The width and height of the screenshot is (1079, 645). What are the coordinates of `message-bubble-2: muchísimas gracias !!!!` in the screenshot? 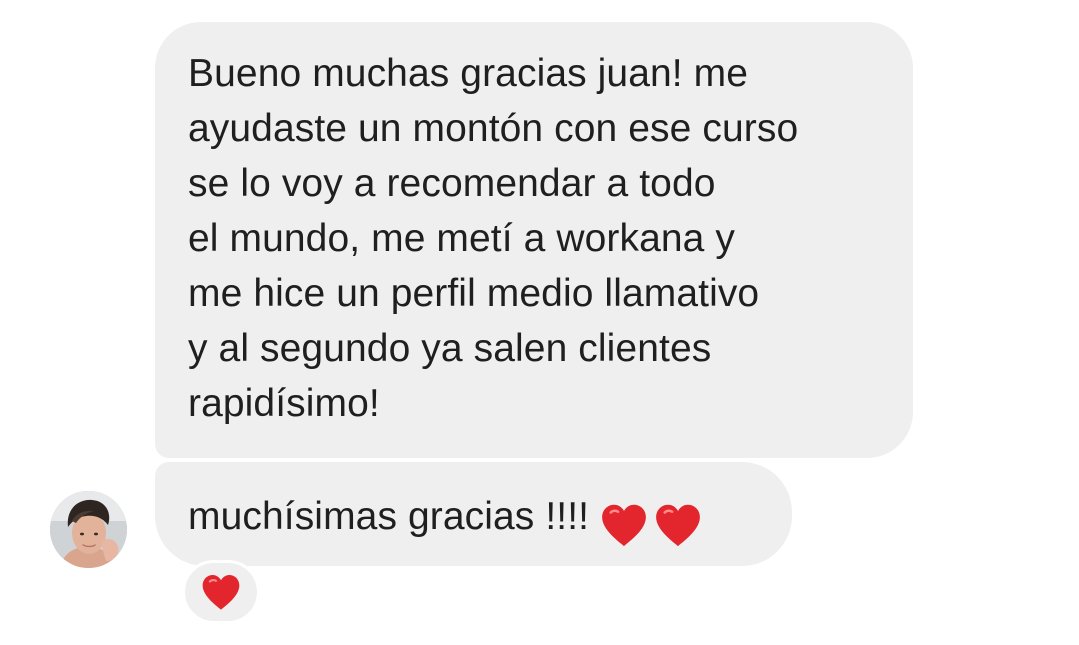 It's located at (473, 514).